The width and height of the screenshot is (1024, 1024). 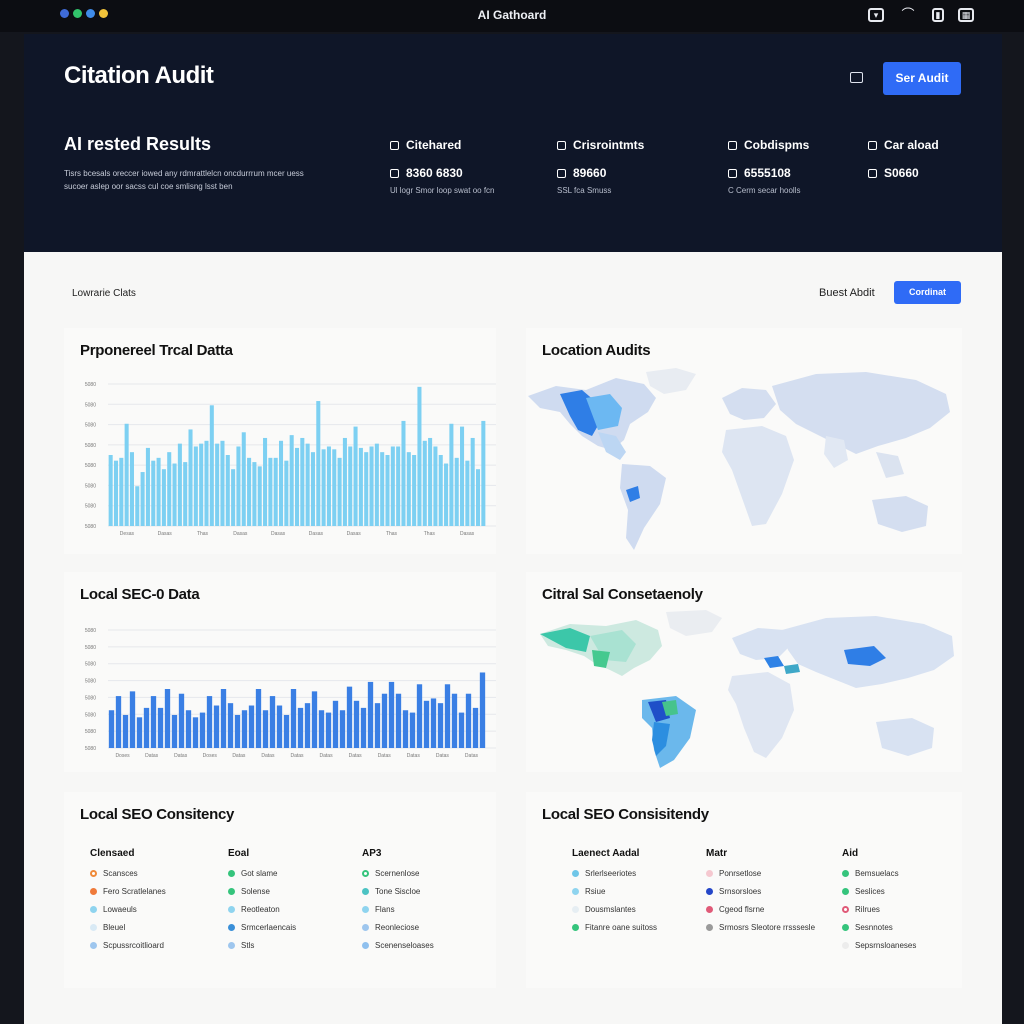 I want to click on menu-icon: ▦, so click(x=966, y=15).